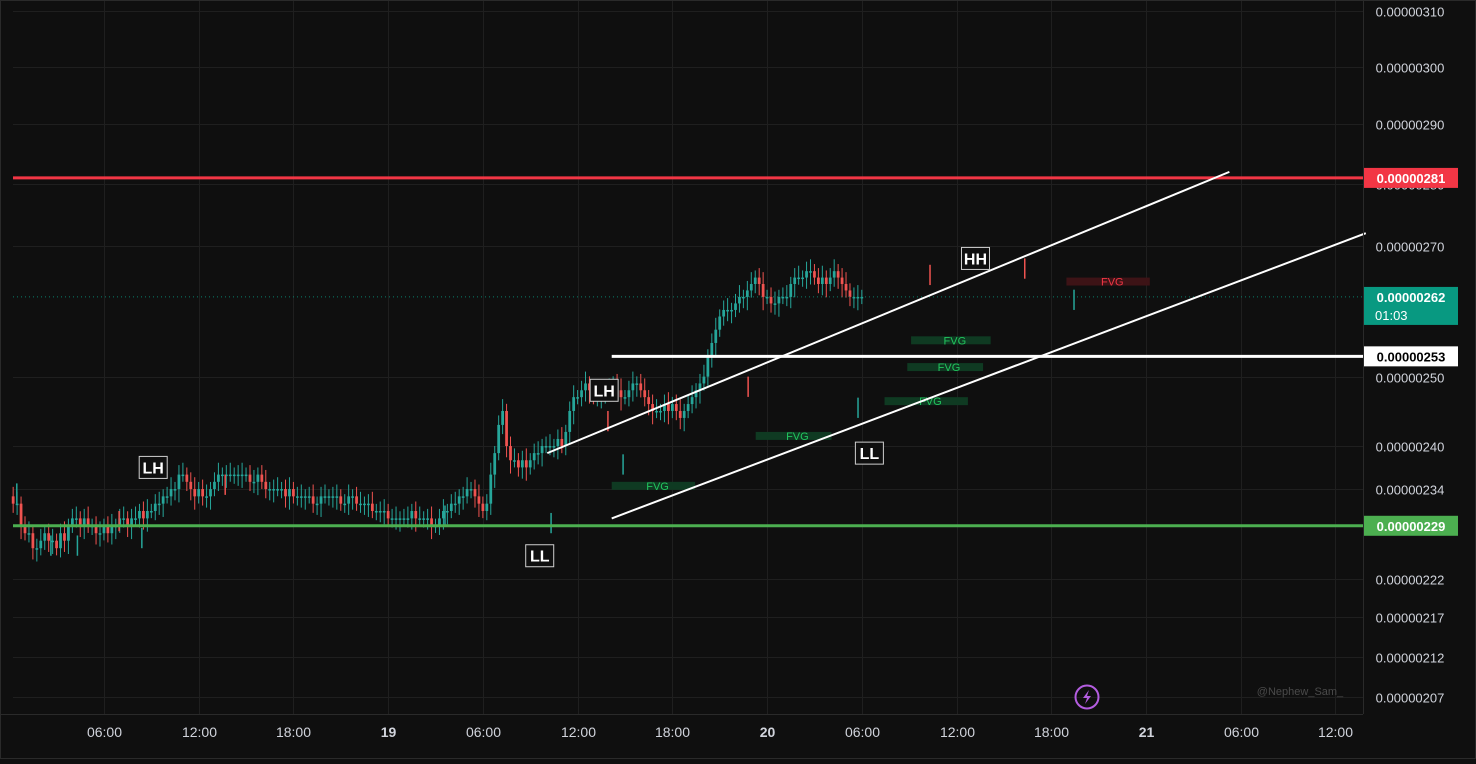  I want to click on current-price-label: 0.00000262, so click(1411, 297).